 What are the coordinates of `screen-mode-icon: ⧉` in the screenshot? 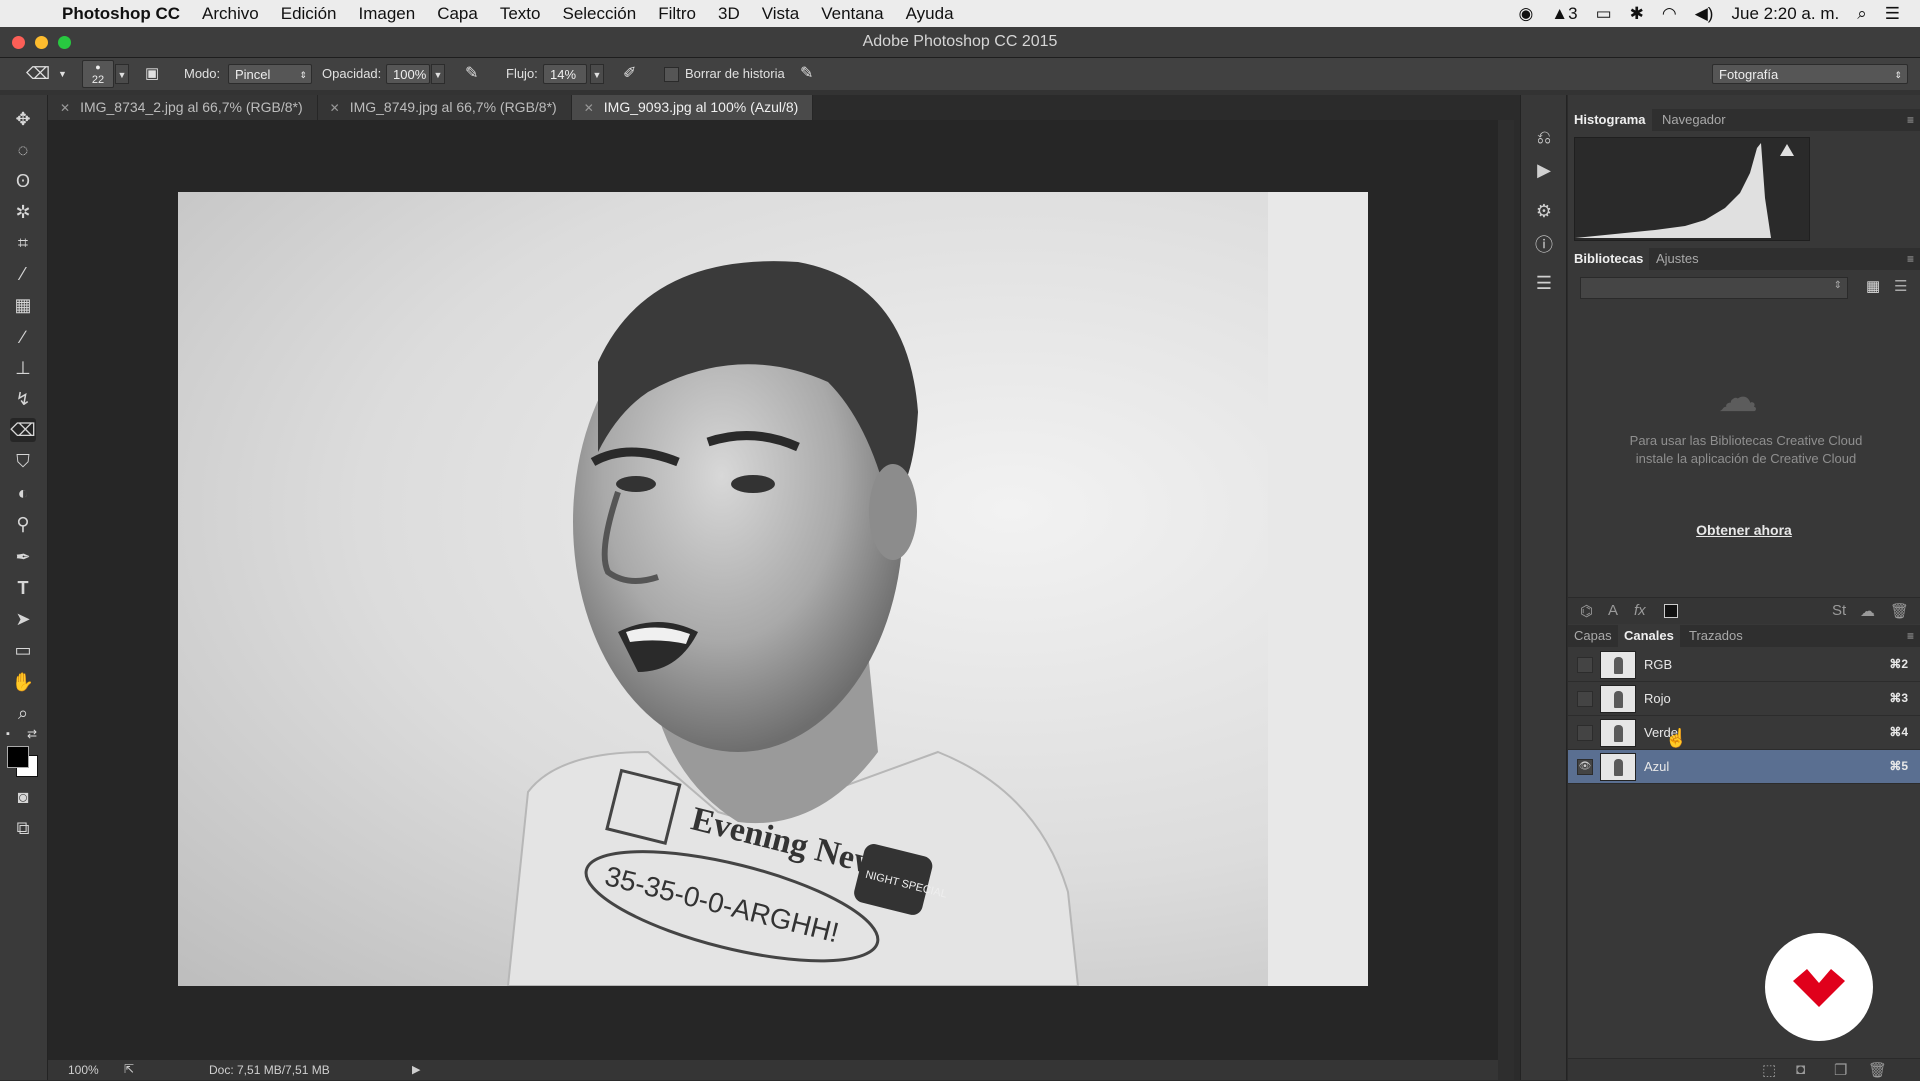 It's located at (23, 828).